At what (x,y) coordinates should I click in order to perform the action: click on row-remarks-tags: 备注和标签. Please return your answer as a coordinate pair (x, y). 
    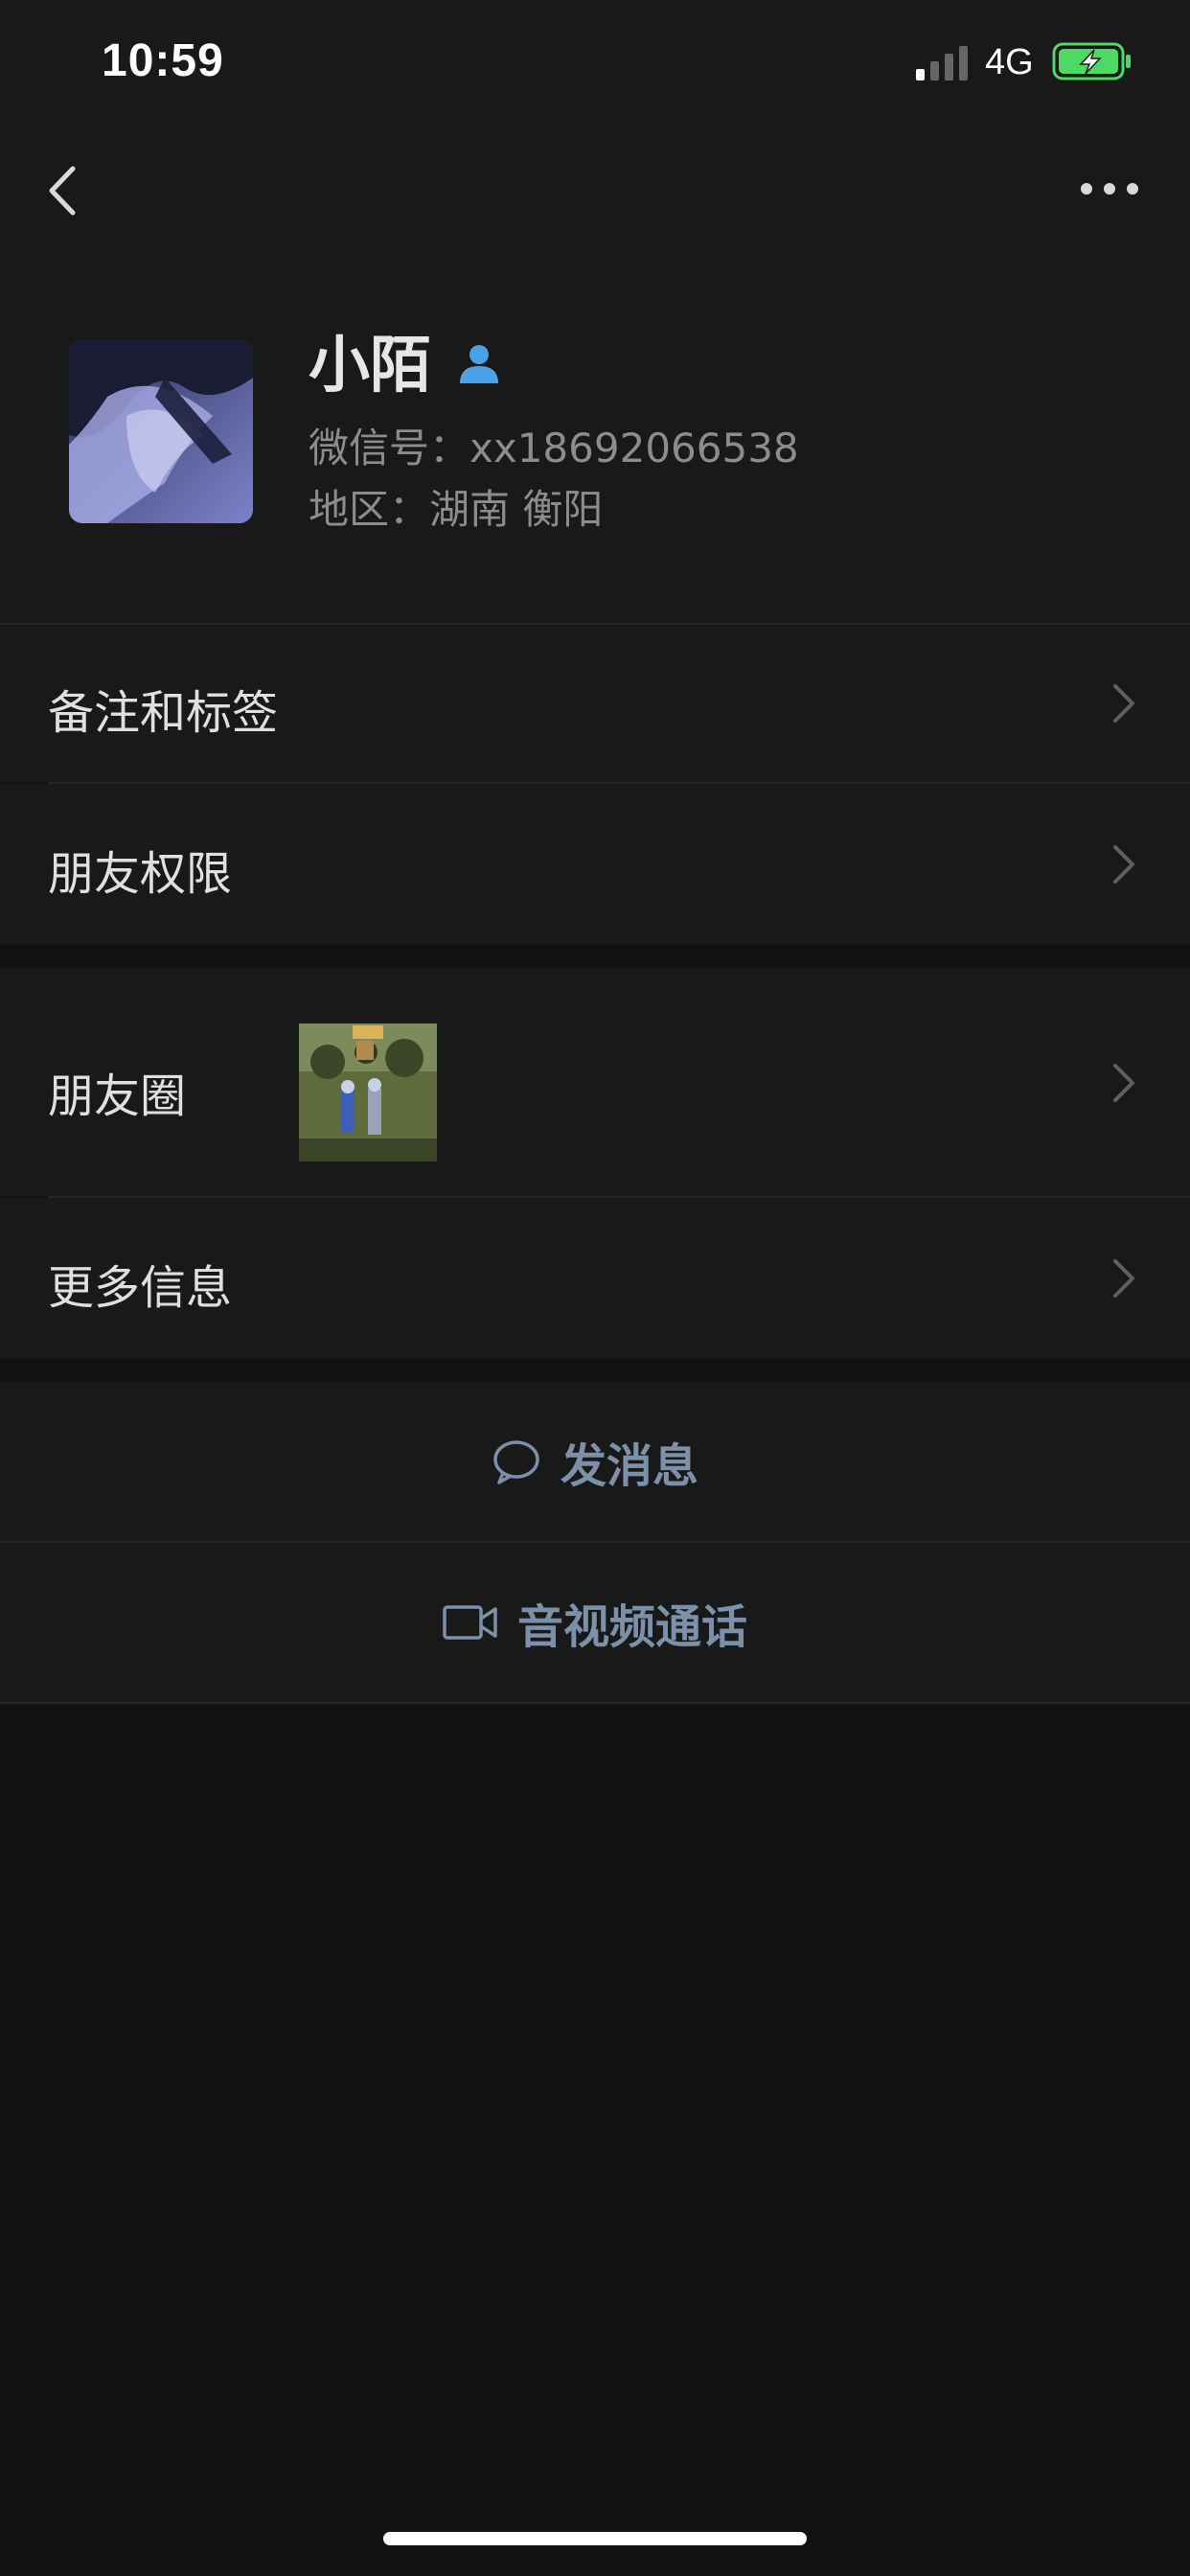
    Looking at the image, I should click on (595, 703).